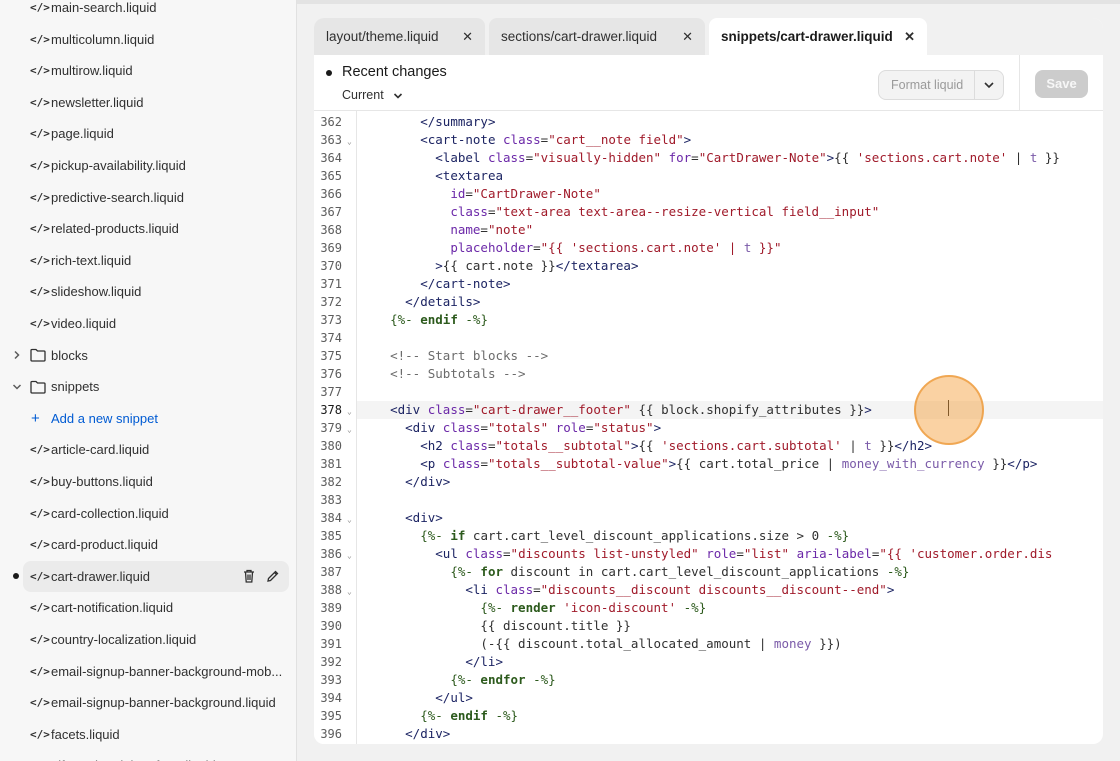 This screenshot has width=1120, height=761. I want to click on file-item: </> card-product.liquid, so click(148, 544).